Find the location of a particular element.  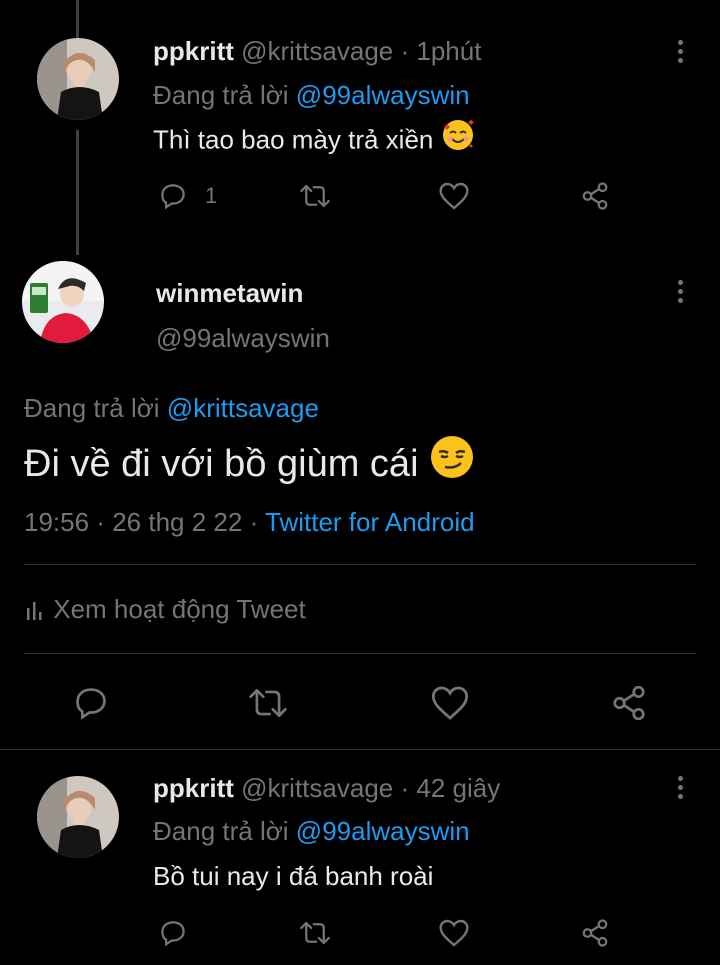

view-activity-link: Xem hoạt động Tweet is located at coordinates (165, 610).